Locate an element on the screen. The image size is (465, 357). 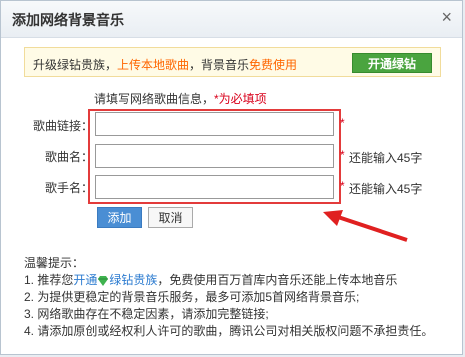
banner-upload-link: 上传本地歌曲 is located at coordinates (153, 65).